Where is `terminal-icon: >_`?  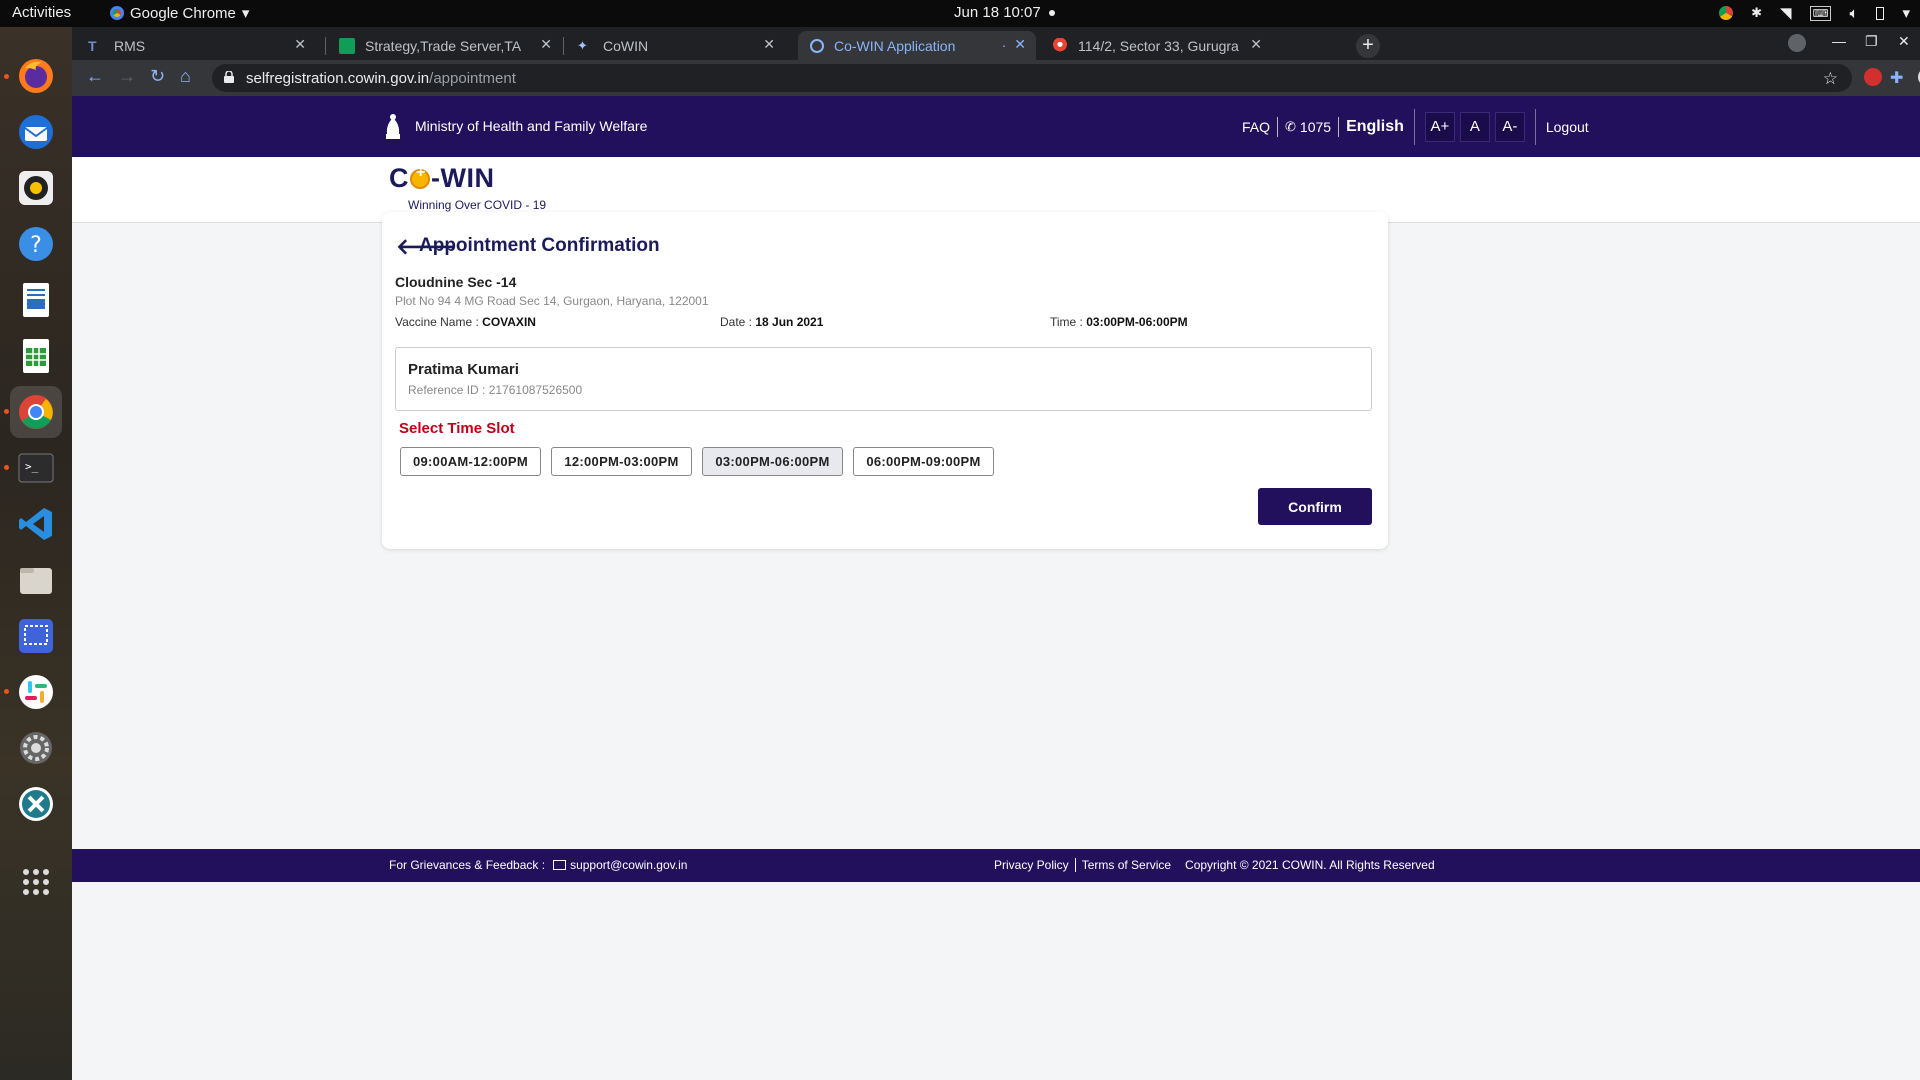
terminal-icon: >_ is located at coordinates (36, 468).